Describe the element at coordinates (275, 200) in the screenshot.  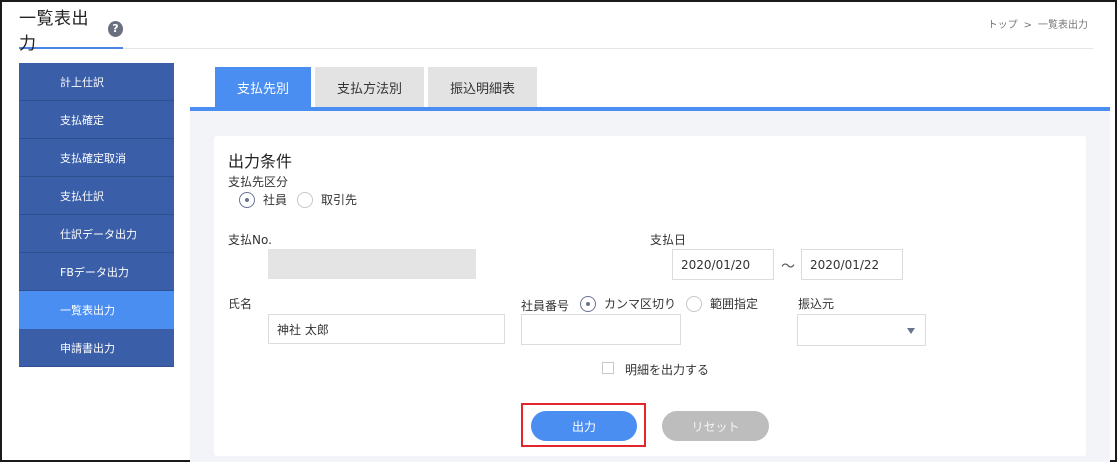
I see `radio-employee-label: 社員` at that location.